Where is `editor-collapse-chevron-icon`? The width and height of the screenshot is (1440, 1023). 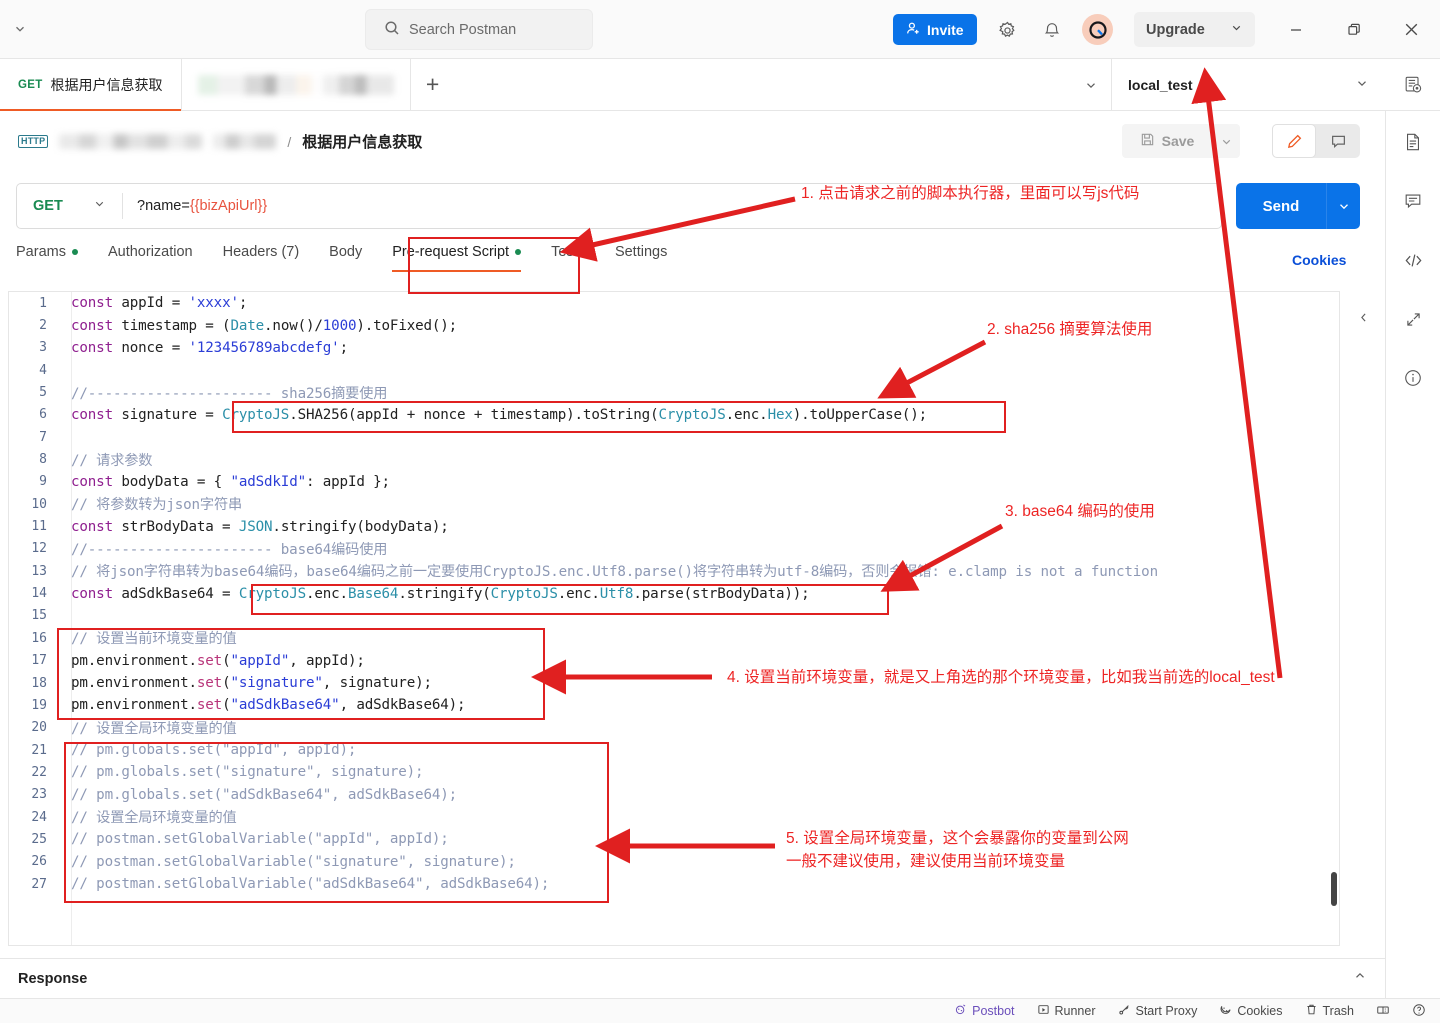 editor-collapse-chevron-icon is located at coordinates (1363, 317).